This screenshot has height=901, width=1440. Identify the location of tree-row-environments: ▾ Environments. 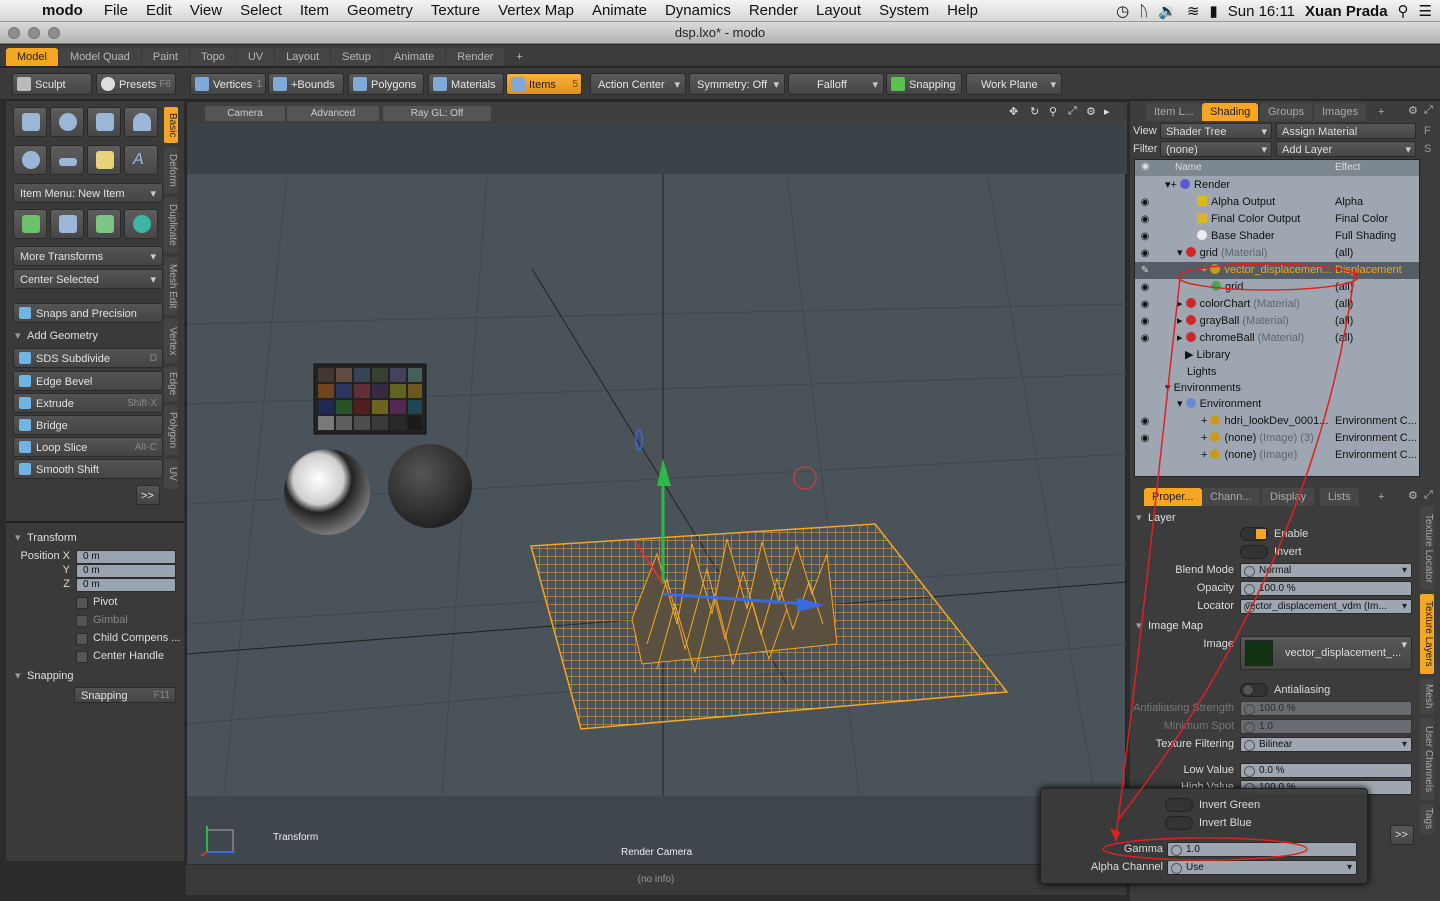
(1277, 388).